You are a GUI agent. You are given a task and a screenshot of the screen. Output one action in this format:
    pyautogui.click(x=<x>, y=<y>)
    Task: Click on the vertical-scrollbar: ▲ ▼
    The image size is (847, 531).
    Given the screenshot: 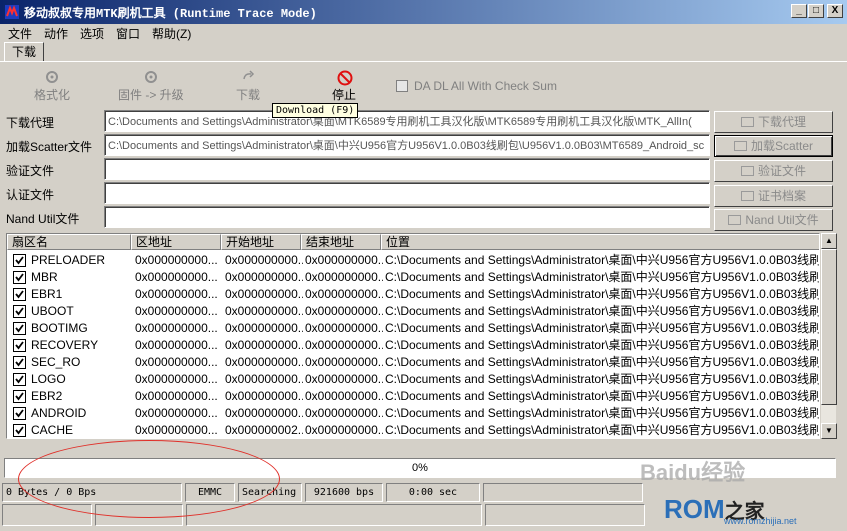 What is the action you would take?
    pyautogui.click(x=828, y=336)
    